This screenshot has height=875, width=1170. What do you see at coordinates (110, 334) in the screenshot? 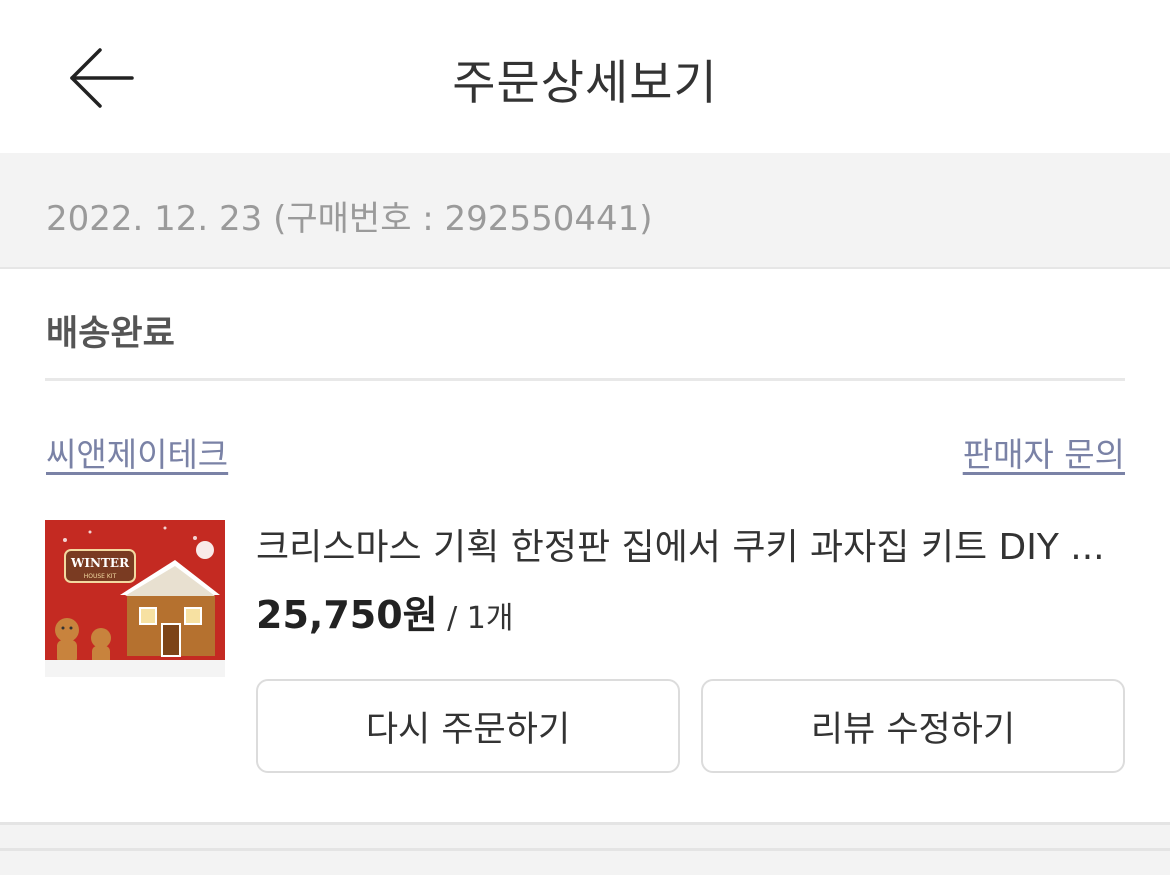
I see `delivery-status: 배송완료` at bounding box center [110, 334].